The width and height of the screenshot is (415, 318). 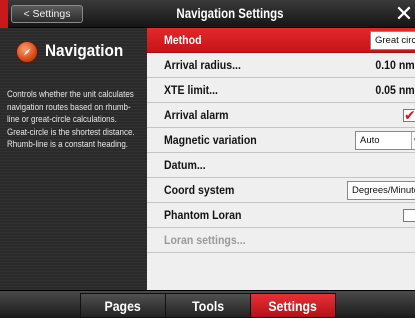 I want to click on arrival-alarm-checkbox: ✔, so click(x=409, y=115).